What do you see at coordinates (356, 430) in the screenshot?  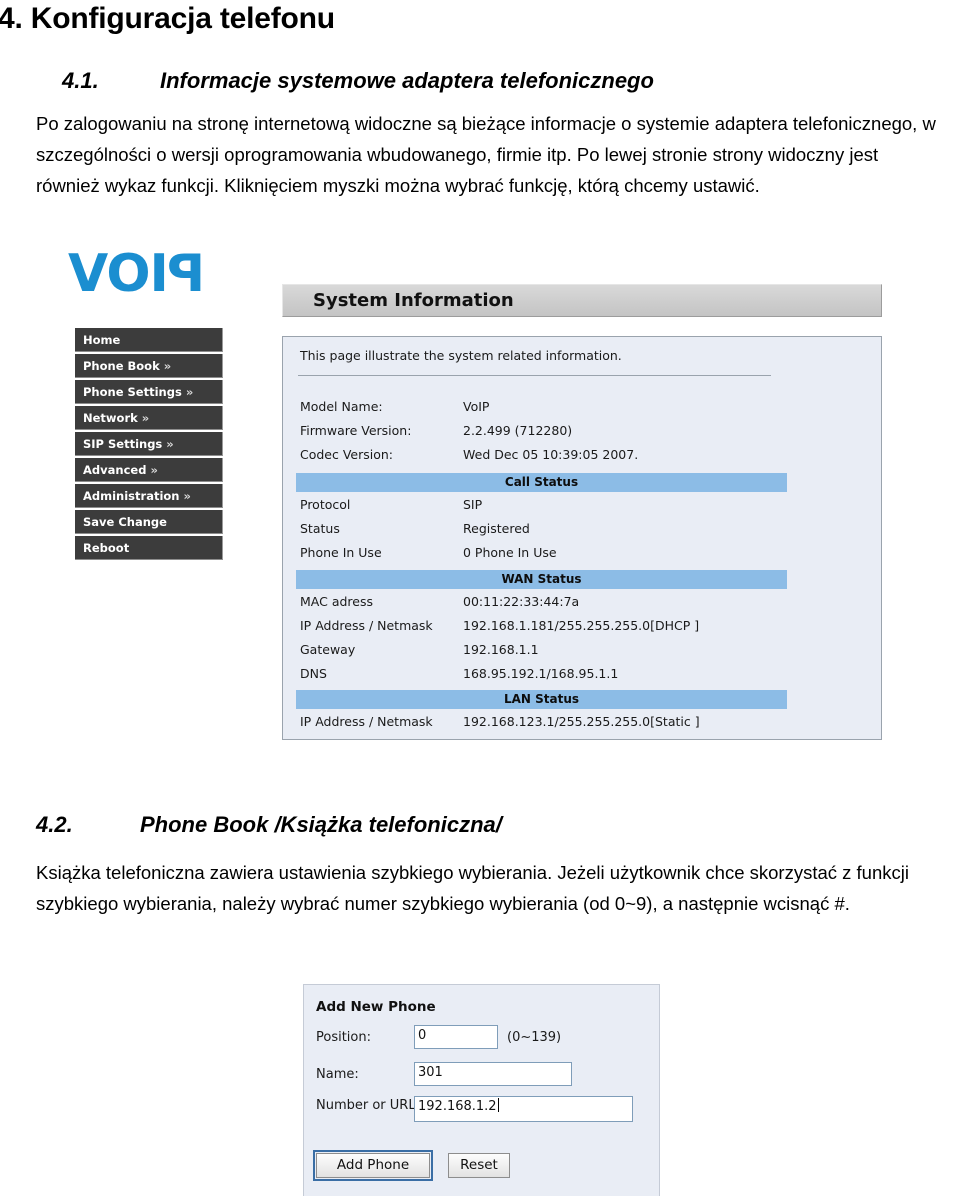 I see `row-label: Firmware Version:` at bounding box center [356, 430].